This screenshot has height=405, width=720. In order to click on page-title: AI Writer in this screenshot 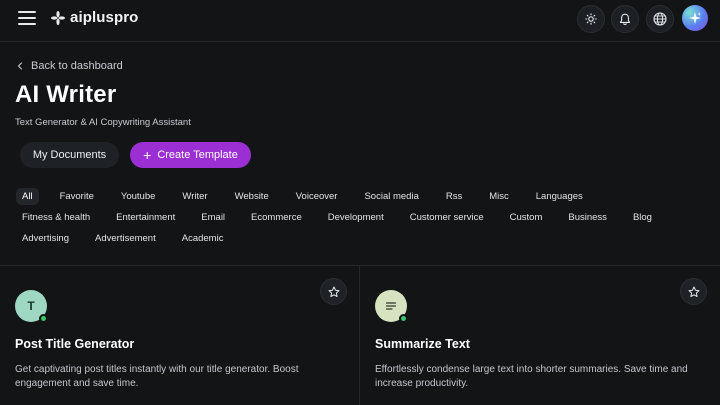, I will do `click(66, 94)`.